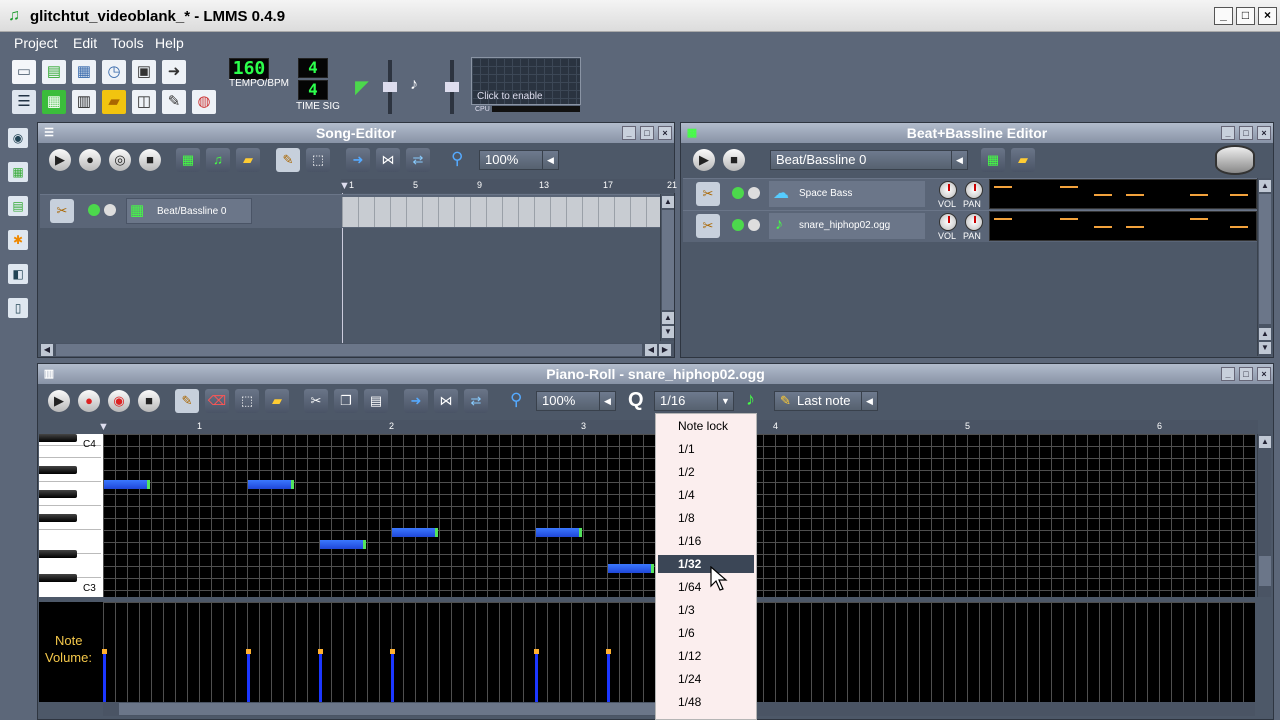  I want to click on menu-edit: Edit, so click(85, 43).